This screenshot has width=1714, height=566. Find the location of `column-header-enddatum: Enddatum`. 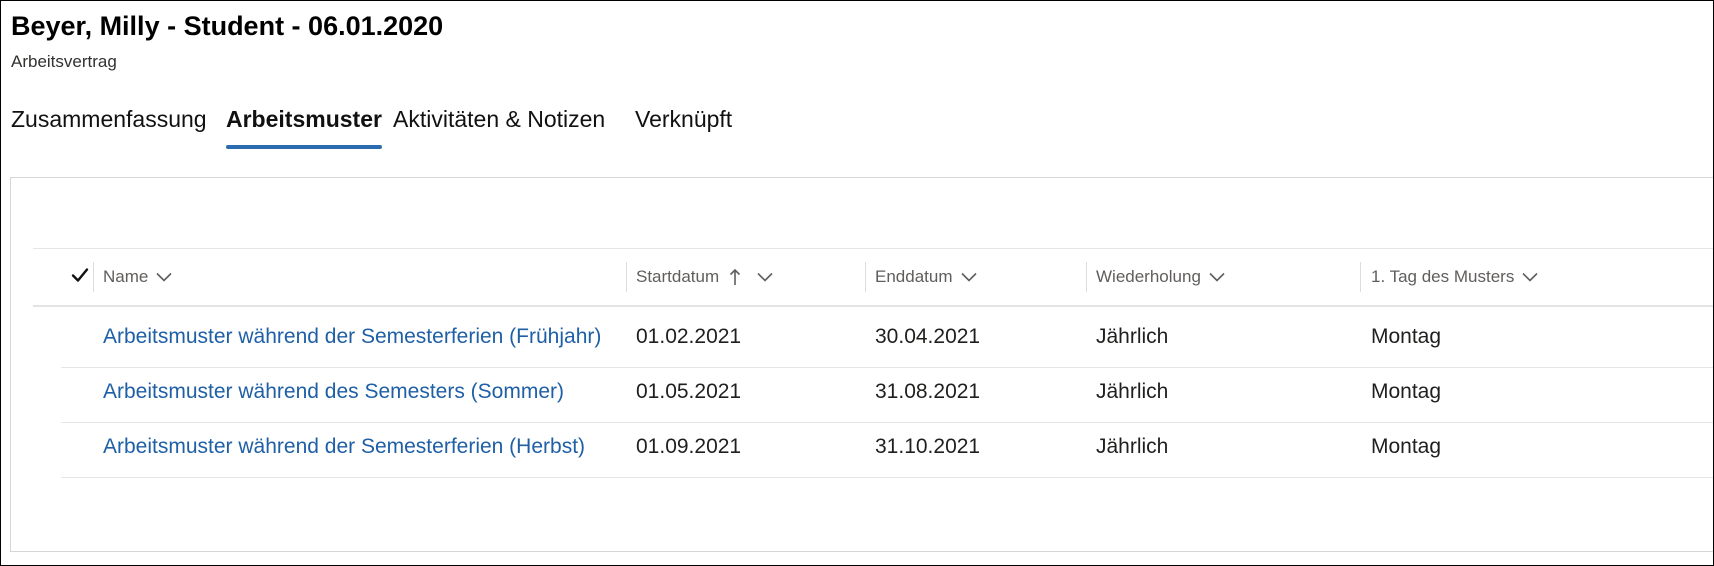

column-header-enddatum: Enddatum is located at coordinates (926, 277).